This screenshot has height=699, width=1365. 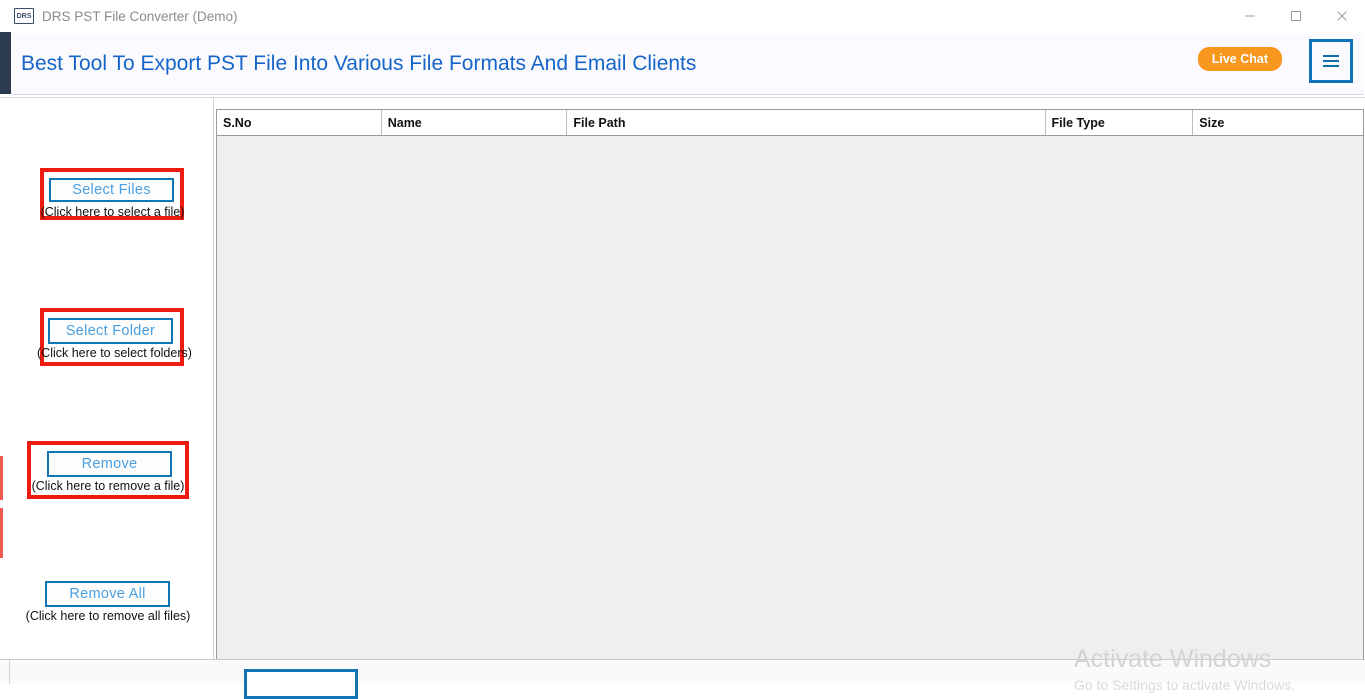 I want to click on select-folder-caption: (Click here to select folders), so click(x=114, y=353).